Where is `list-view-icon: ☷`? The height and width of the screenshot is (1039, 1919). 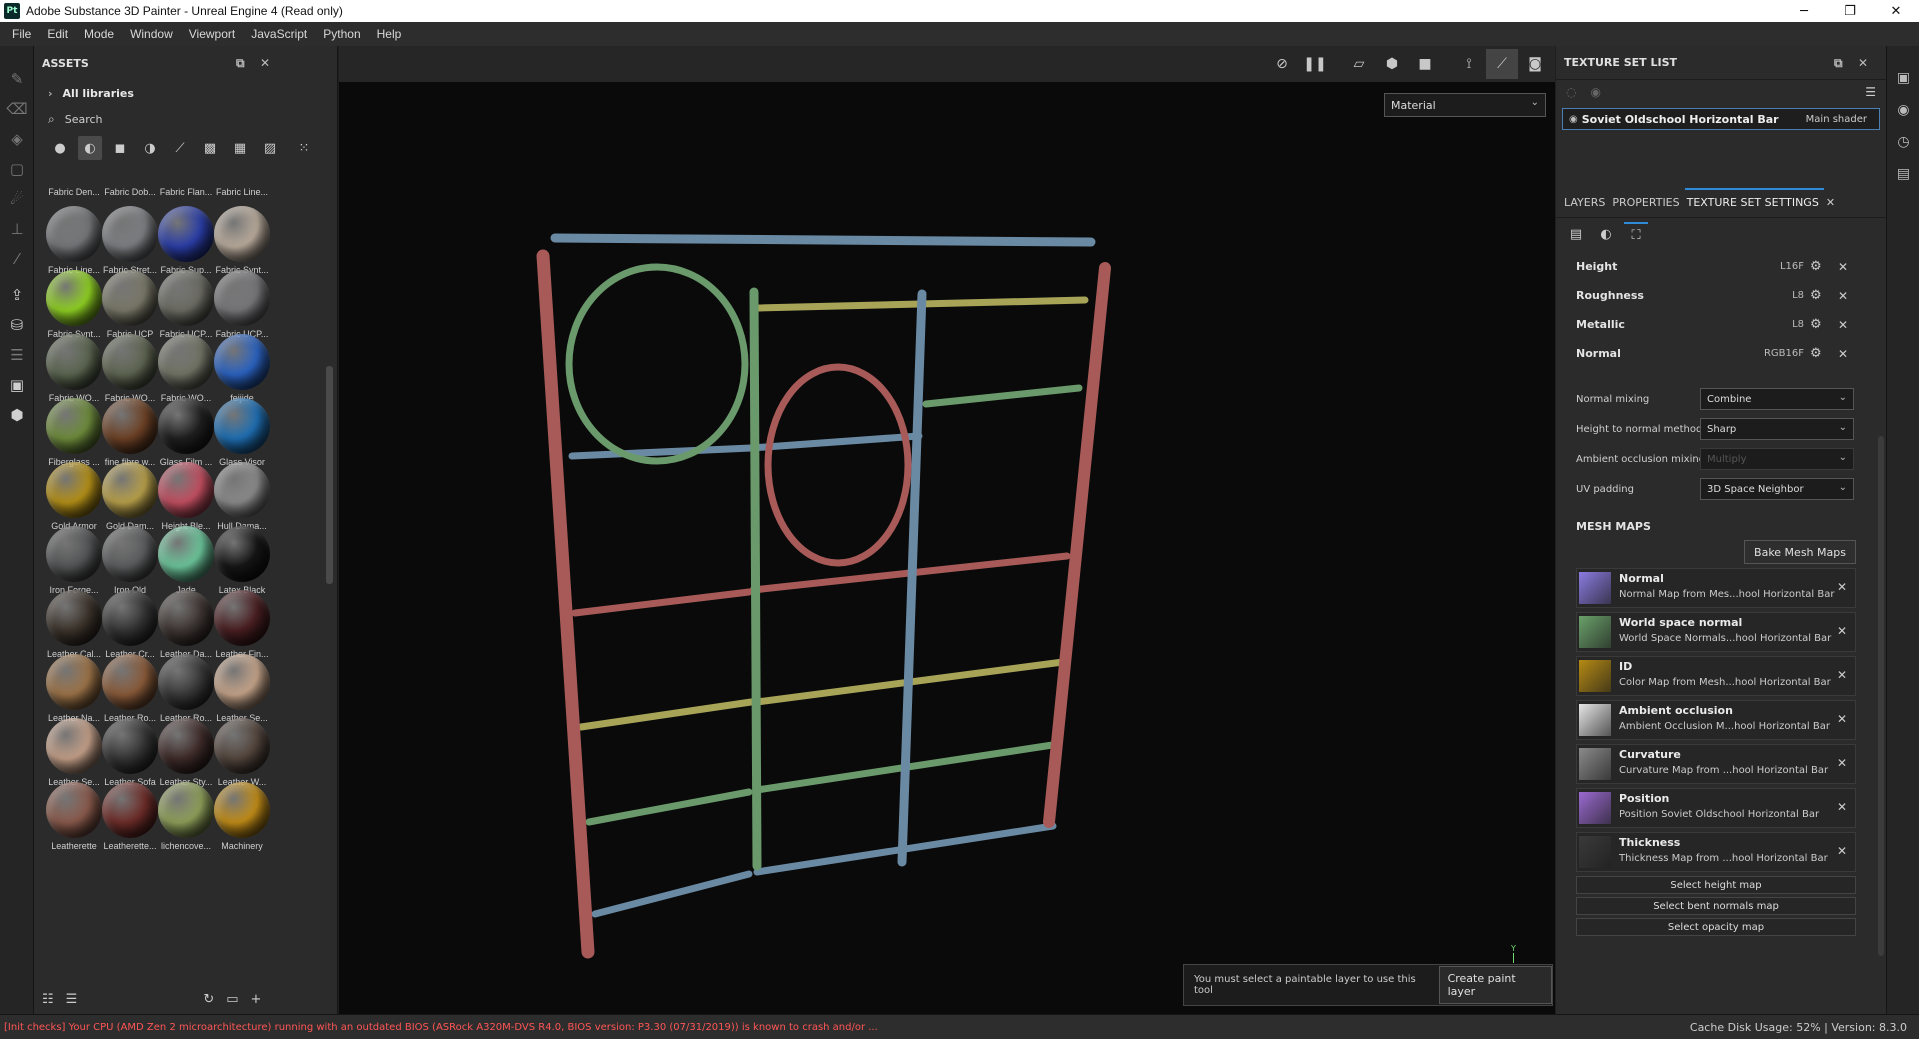
list-view-icon: ☷ is located at coordinates (48, 999).